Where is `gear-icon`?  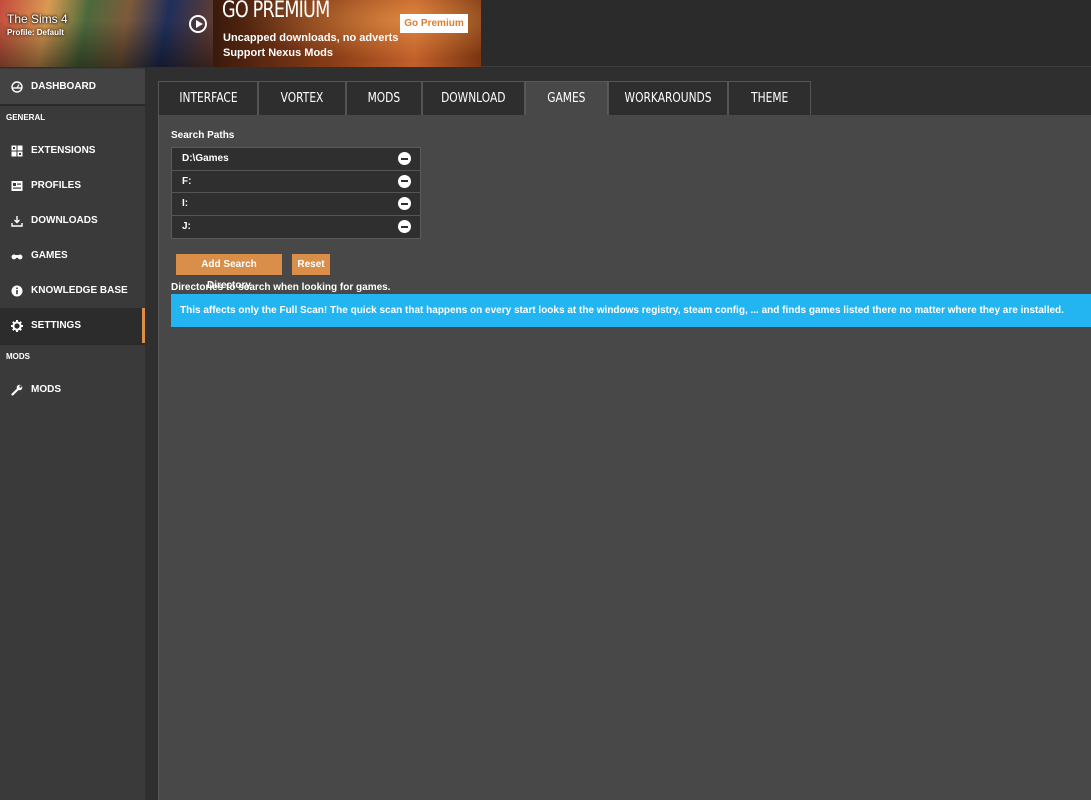 gear-icon is located at coordinates (17, 325).